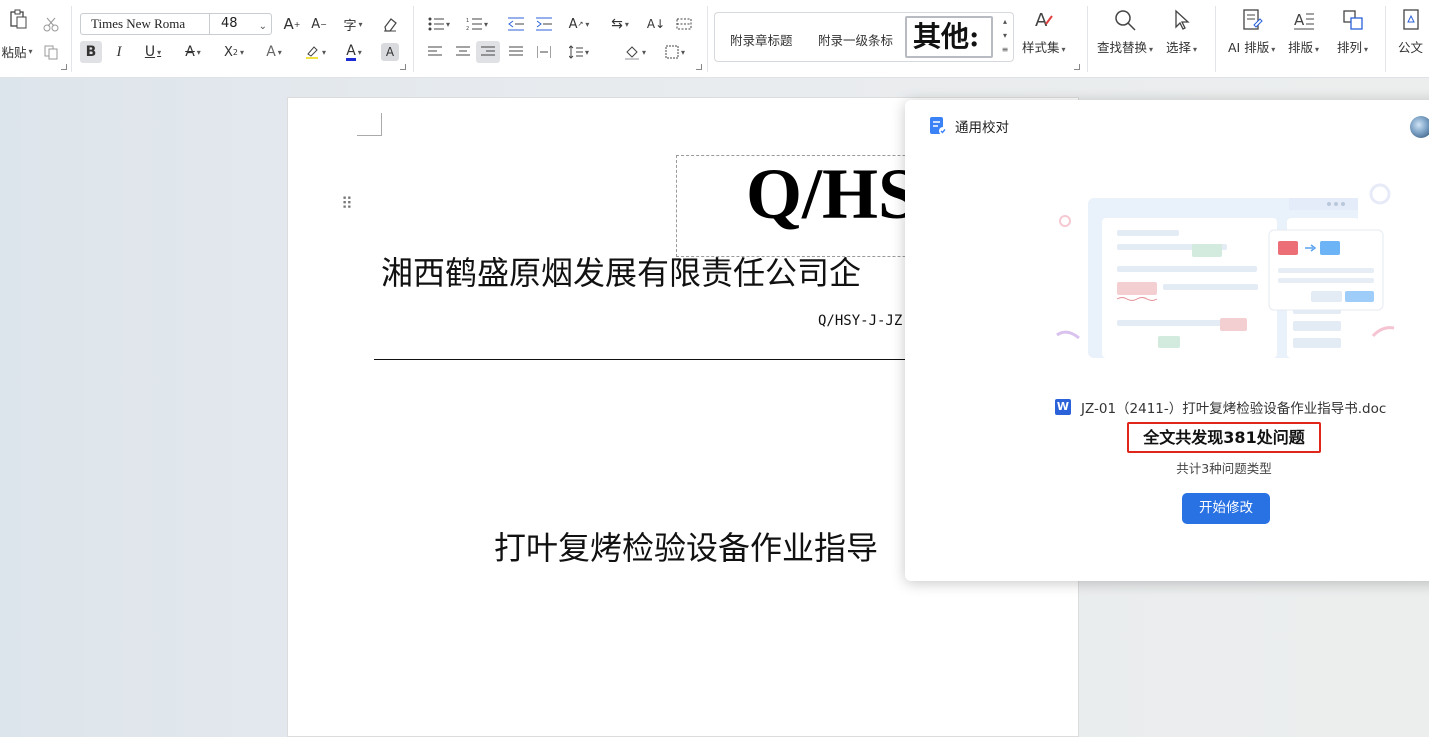 This screenshot has width=1429, height=737. What do you see at coordinates (14, 52) in the screenshot?
I see `paste-label: 粘贴` at bounding box center [14, 52].